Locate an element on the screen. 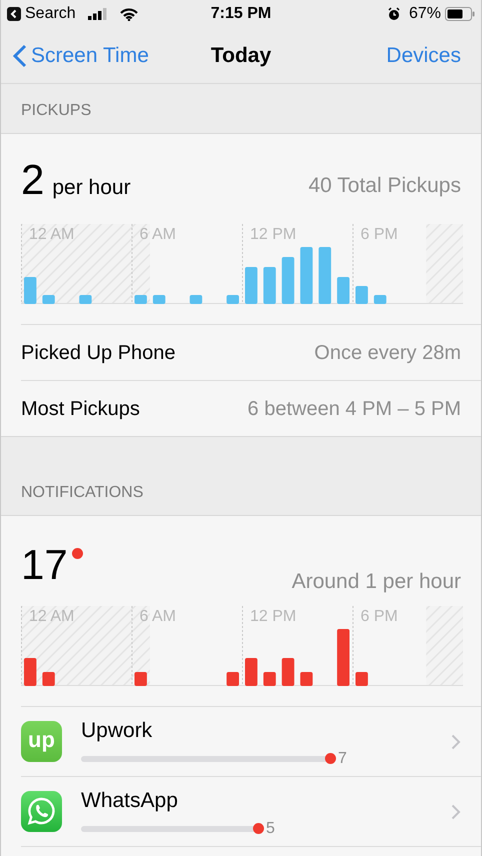 Image resolution: width=482 pixels, height=856 pixels. battery-percentage: 67% is located at coordinates (424, 14).